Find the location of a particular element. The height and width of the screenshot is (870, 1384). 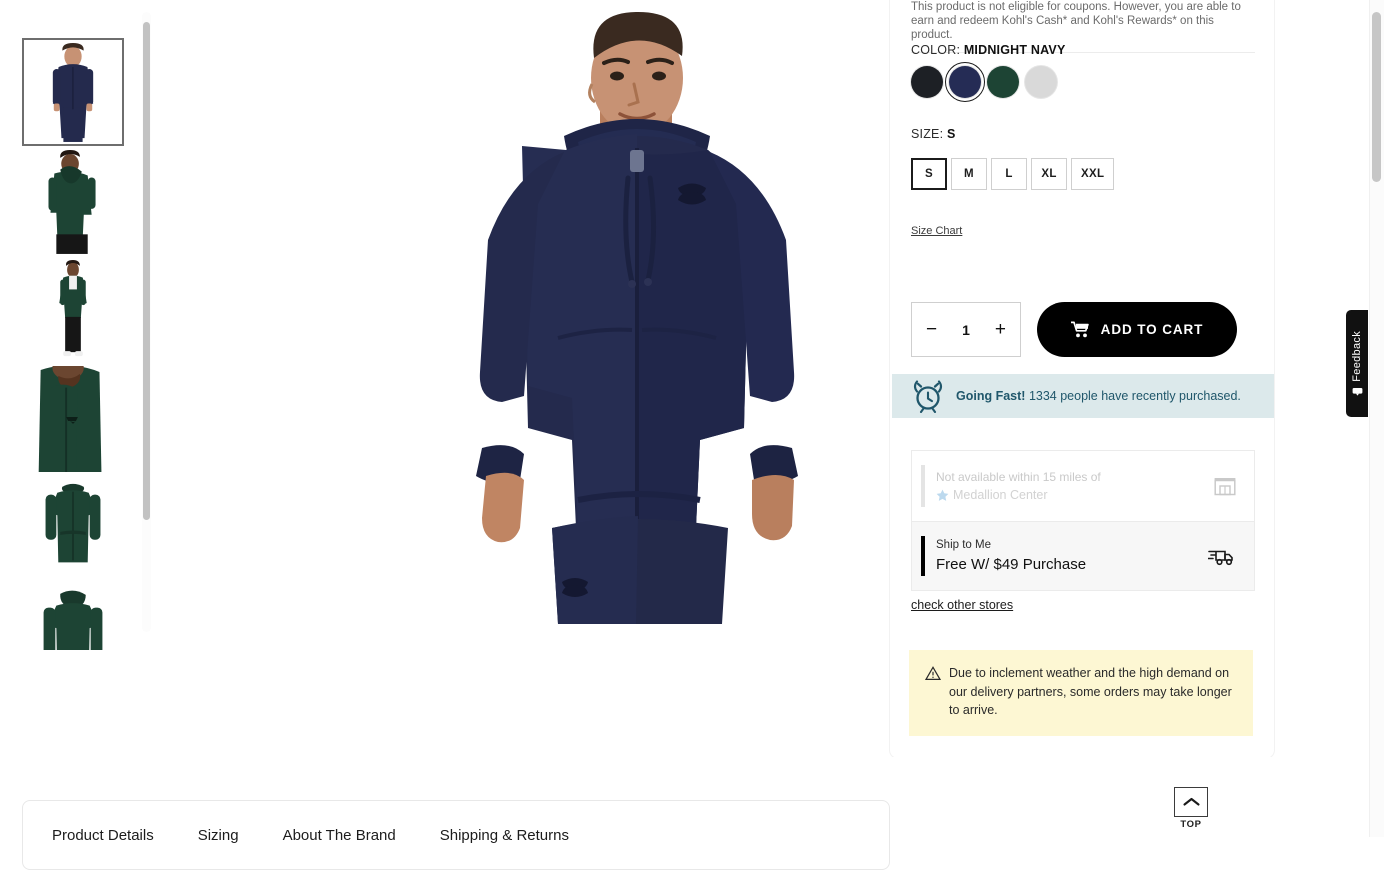

size-label: SIZE: S is located at coordinates (933, 134).